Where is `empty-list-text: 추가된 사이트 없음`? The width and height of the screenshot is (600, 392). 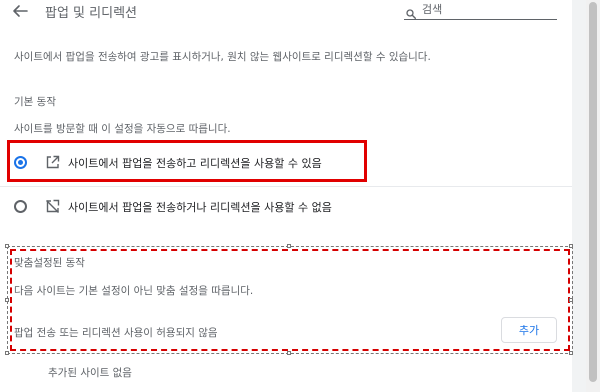 empty-list-text: 추가된 사이트 없음 is located at coordinates (90, 373).